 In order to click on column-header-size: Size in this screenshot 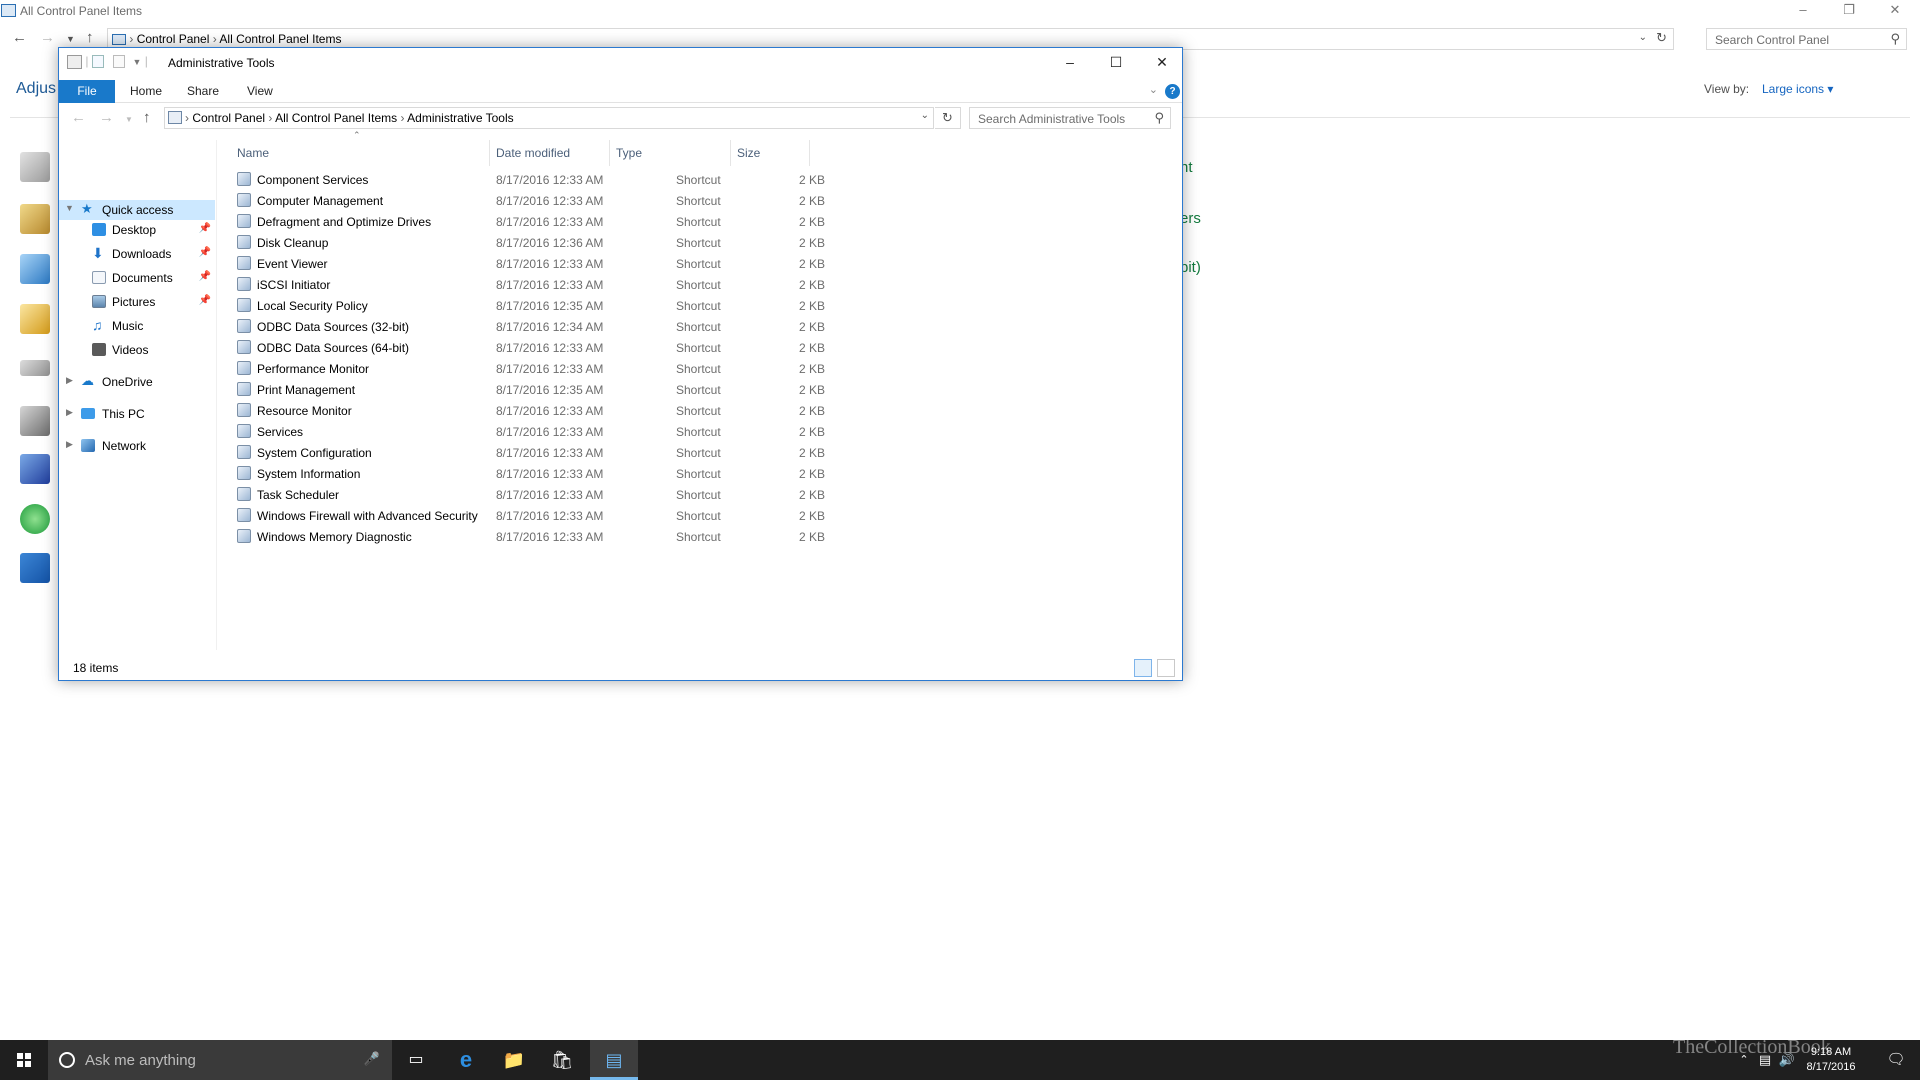, I will do `click(770, 153)`.